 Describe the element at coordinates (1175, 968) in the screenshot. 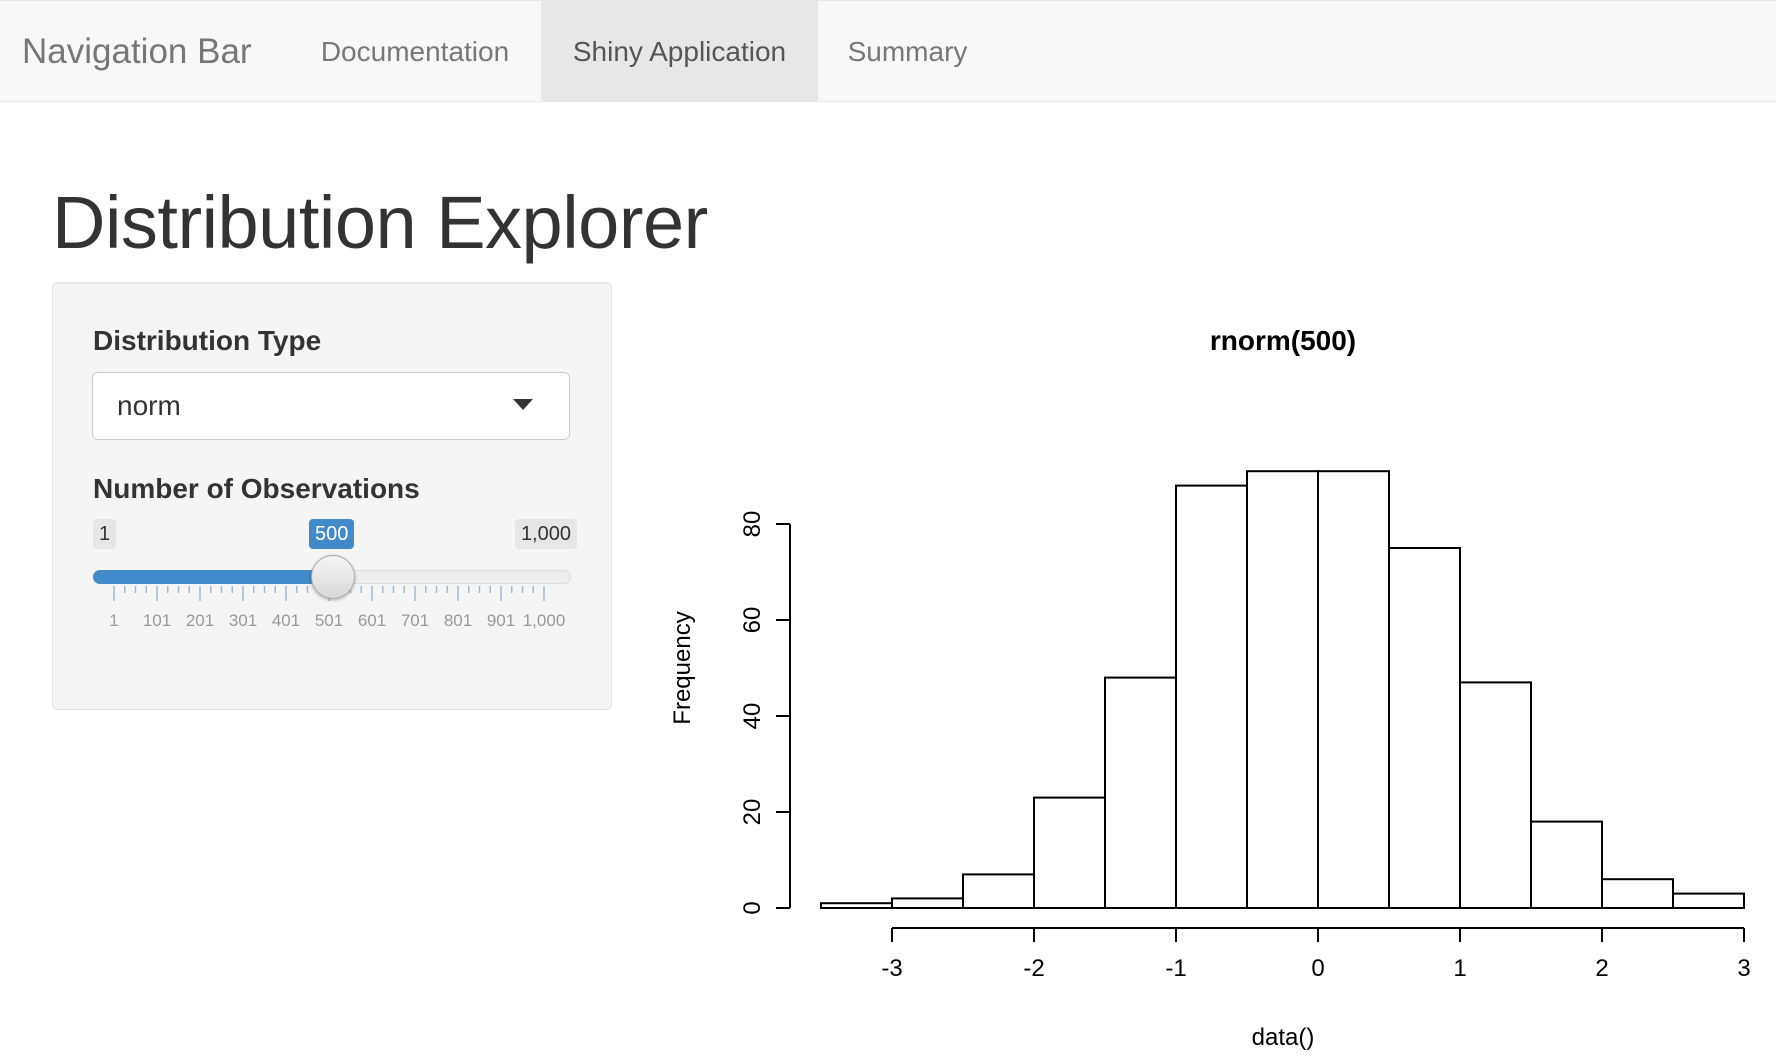

I see `x-tick-label: -1` at that location.